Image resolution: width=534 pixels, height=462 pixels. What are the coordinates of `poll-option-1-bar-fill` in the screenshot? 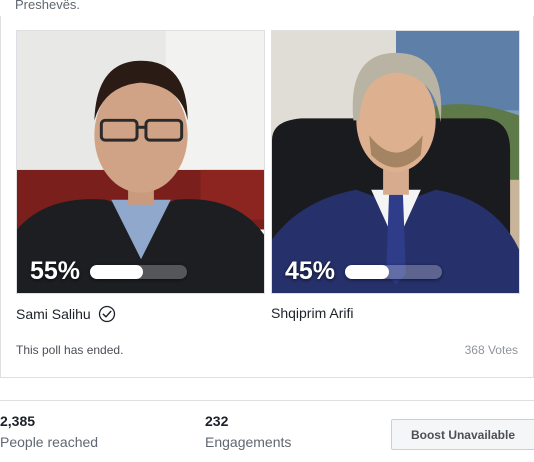 It's located at (117, 272).